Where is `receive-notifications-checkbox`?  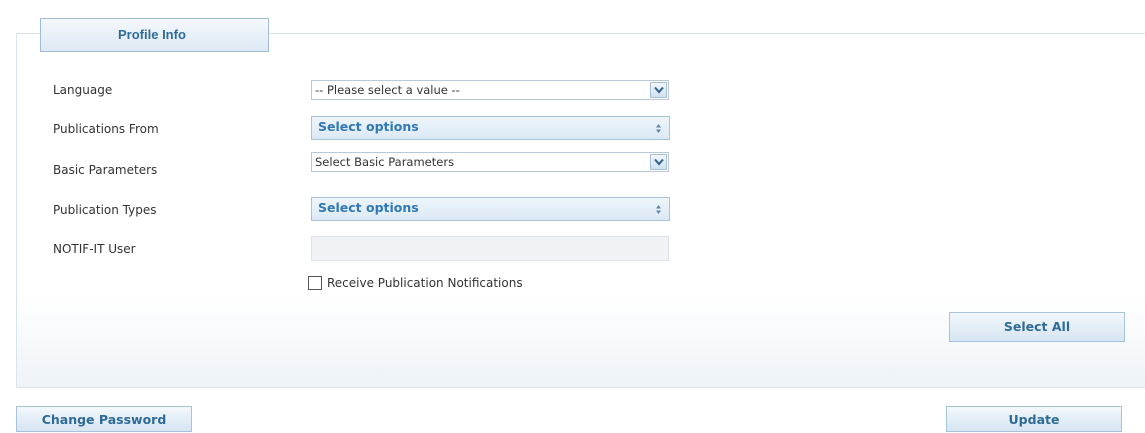 receive-notifications-checkbox is located at coordinates (315, 283).